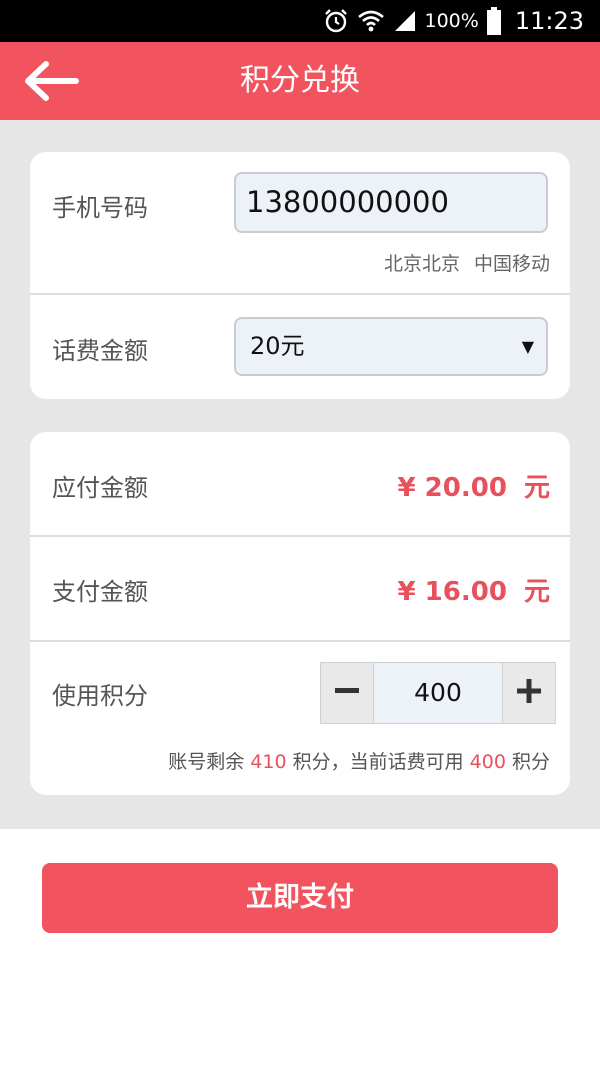  I want to click on page-title: 积分兑换, so click(300, 80).